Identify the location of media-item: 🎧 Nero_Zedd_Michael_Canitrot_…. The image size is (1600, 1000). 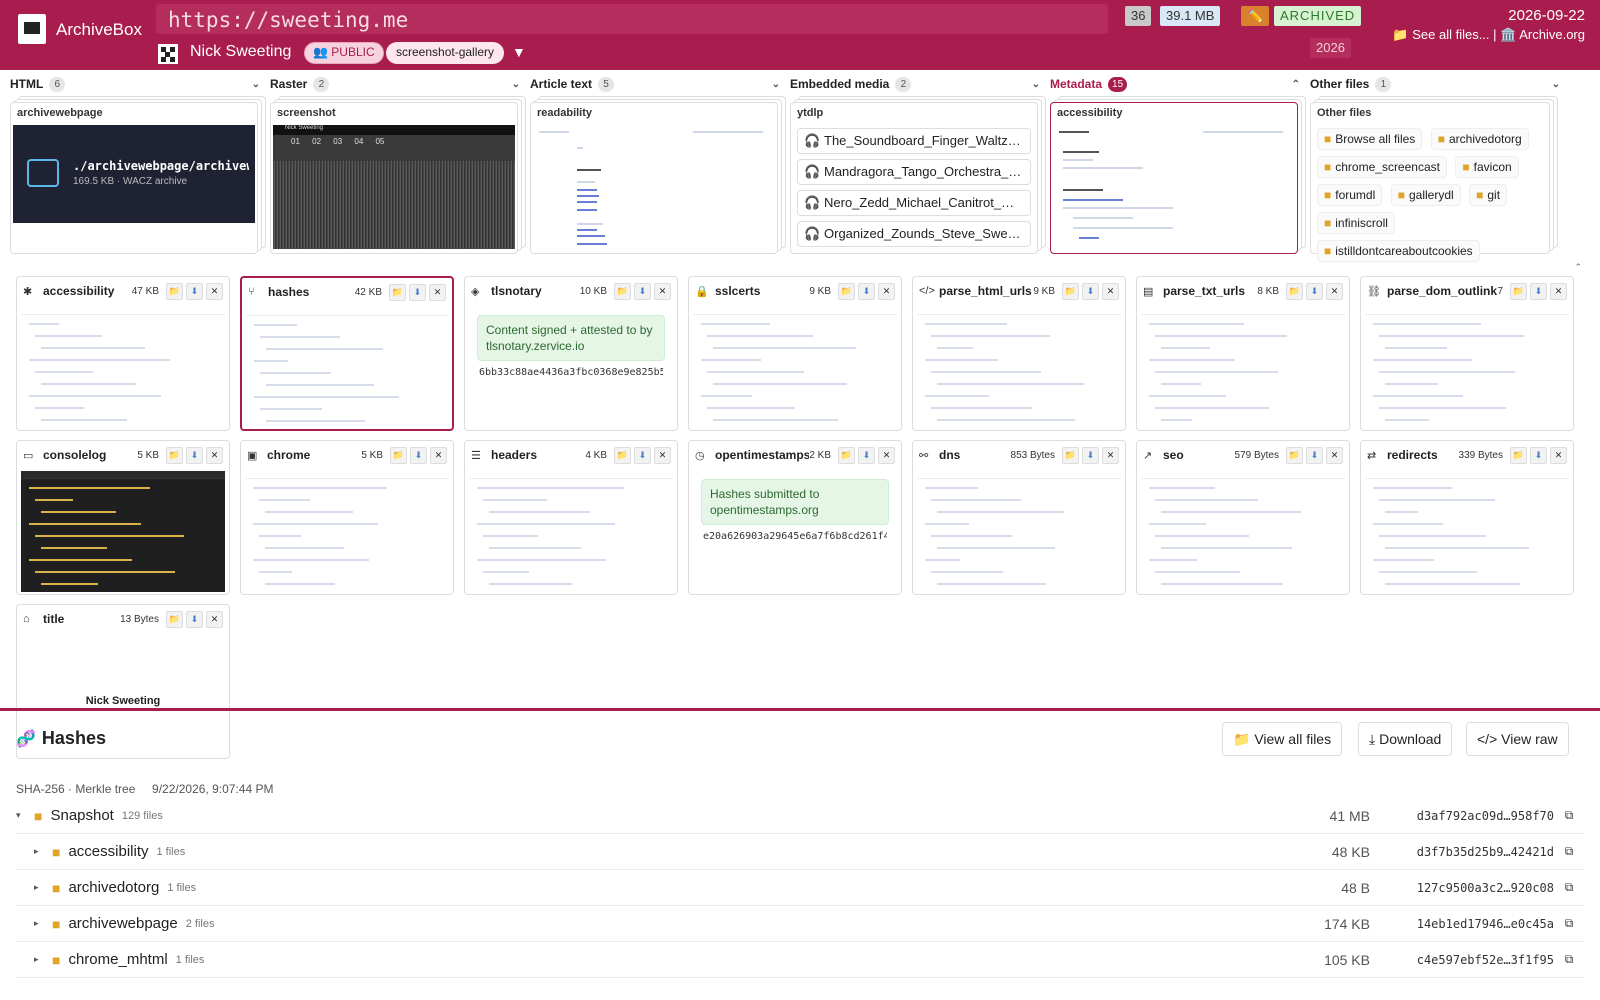
(914, 203).